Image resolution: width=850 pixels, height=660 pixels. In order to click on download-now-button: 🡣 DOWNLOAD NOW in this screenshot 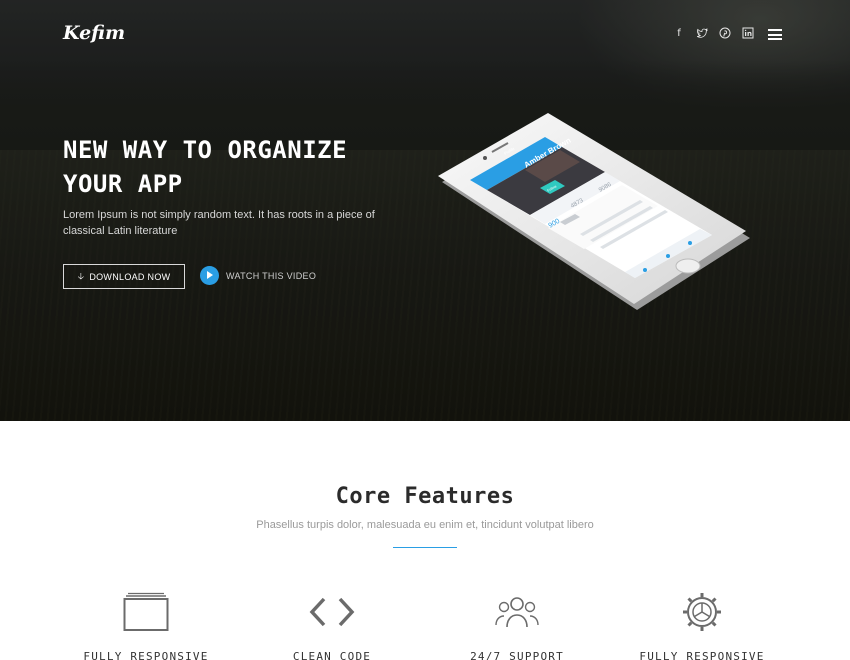, I will do `click(124, 276)`.